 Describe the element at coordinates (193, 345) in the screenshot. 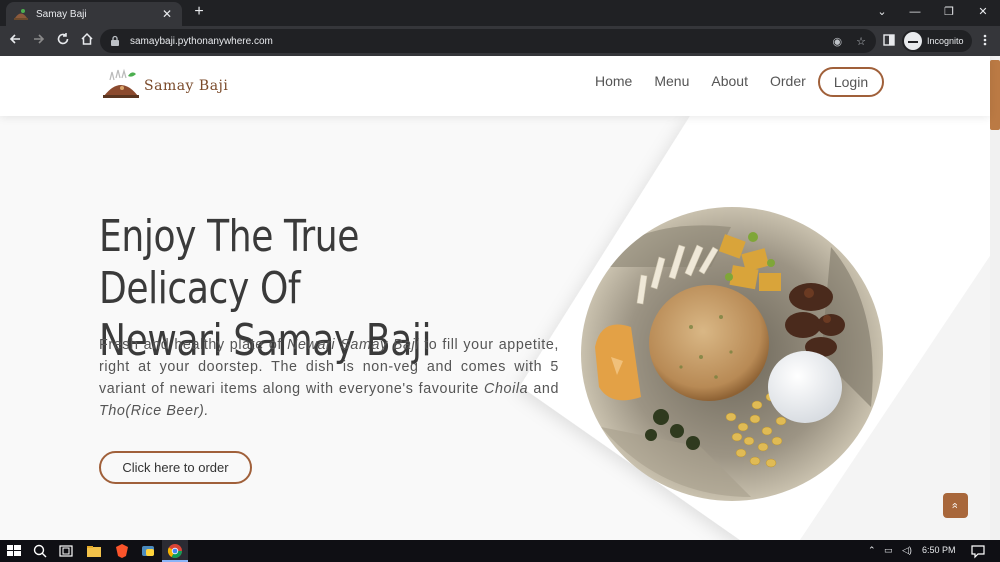

I see `desc-text: Fresh and healthy plate of` at that location.